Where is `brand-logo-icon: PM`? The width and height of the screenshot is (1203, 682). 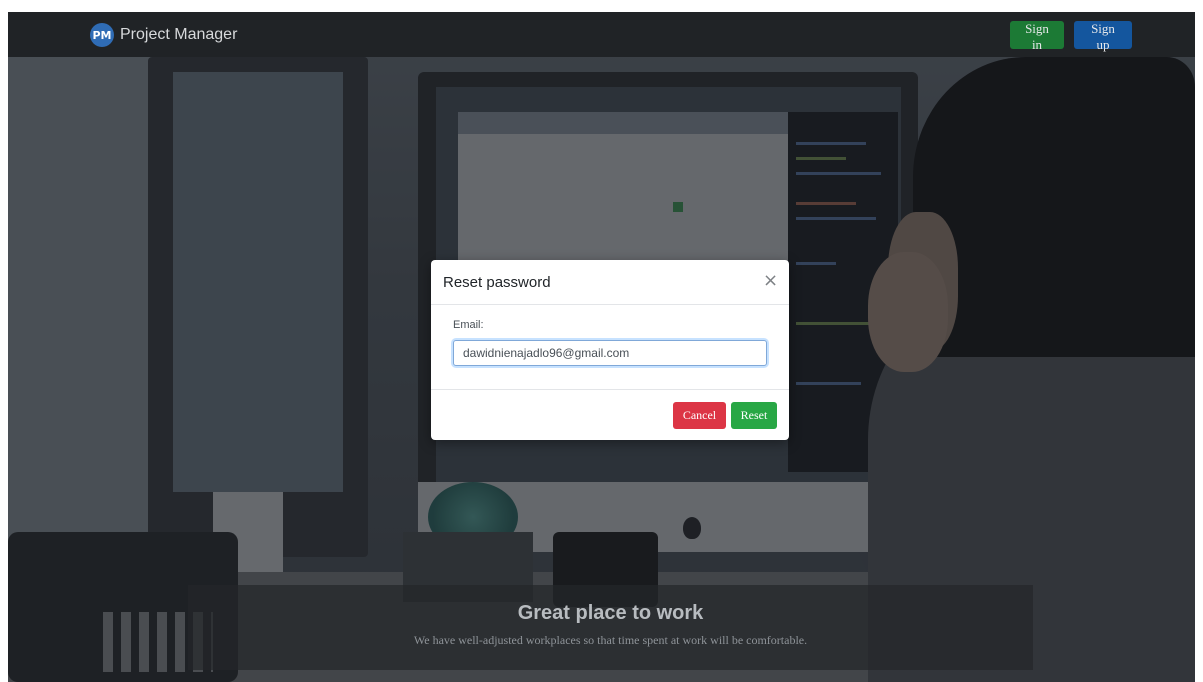
brand-logo-icon: PM is located at coordinates (102, 35).